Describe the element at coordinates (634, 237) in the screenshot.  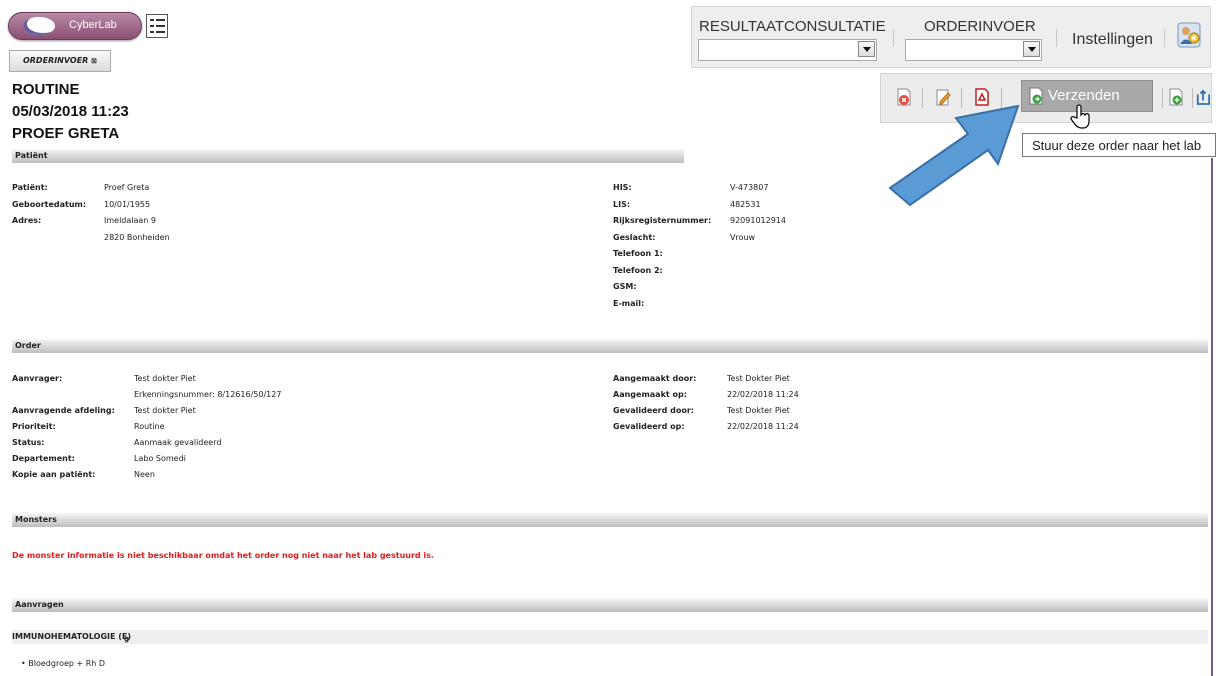
I see `patient-field-label: Geslacht:` at that location.